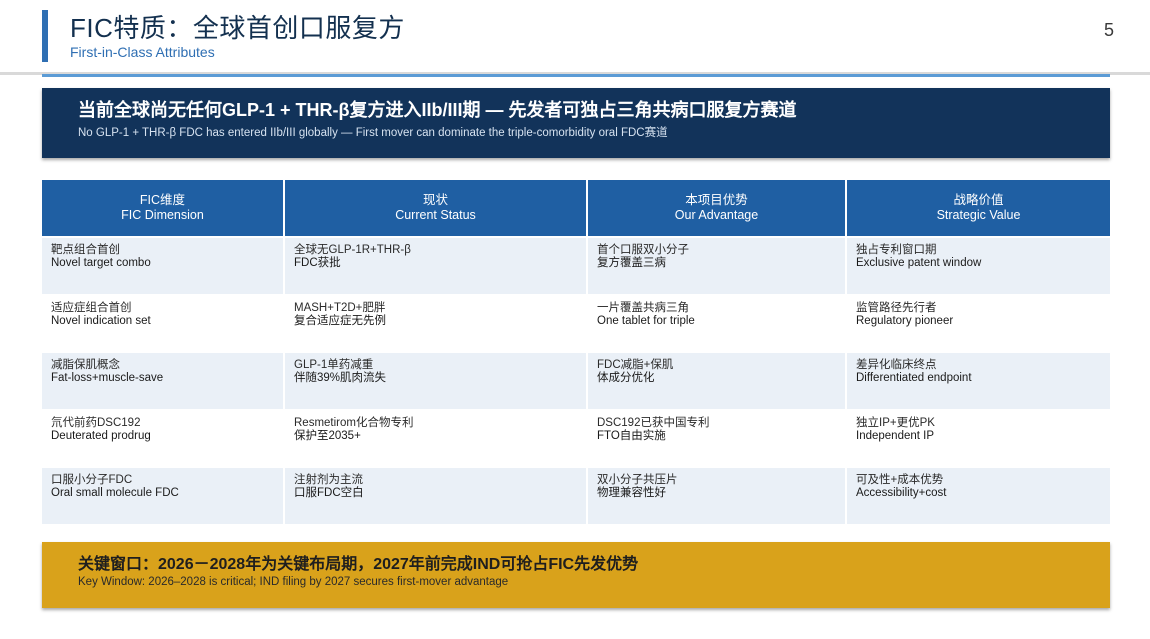 The image size is (1150, 639). Describe the element at coordinates (643, 307) in the screenshot. I see `cell-text-cn: 一片覆盖共病三角` at that location.